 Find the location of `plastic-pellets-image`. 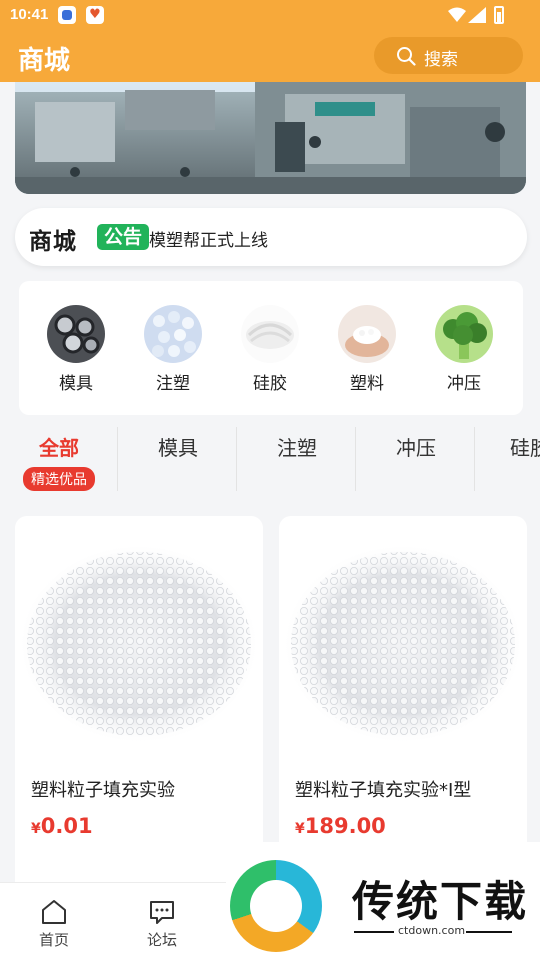

plastic-pellets-image is located at coordinates (173, 334).